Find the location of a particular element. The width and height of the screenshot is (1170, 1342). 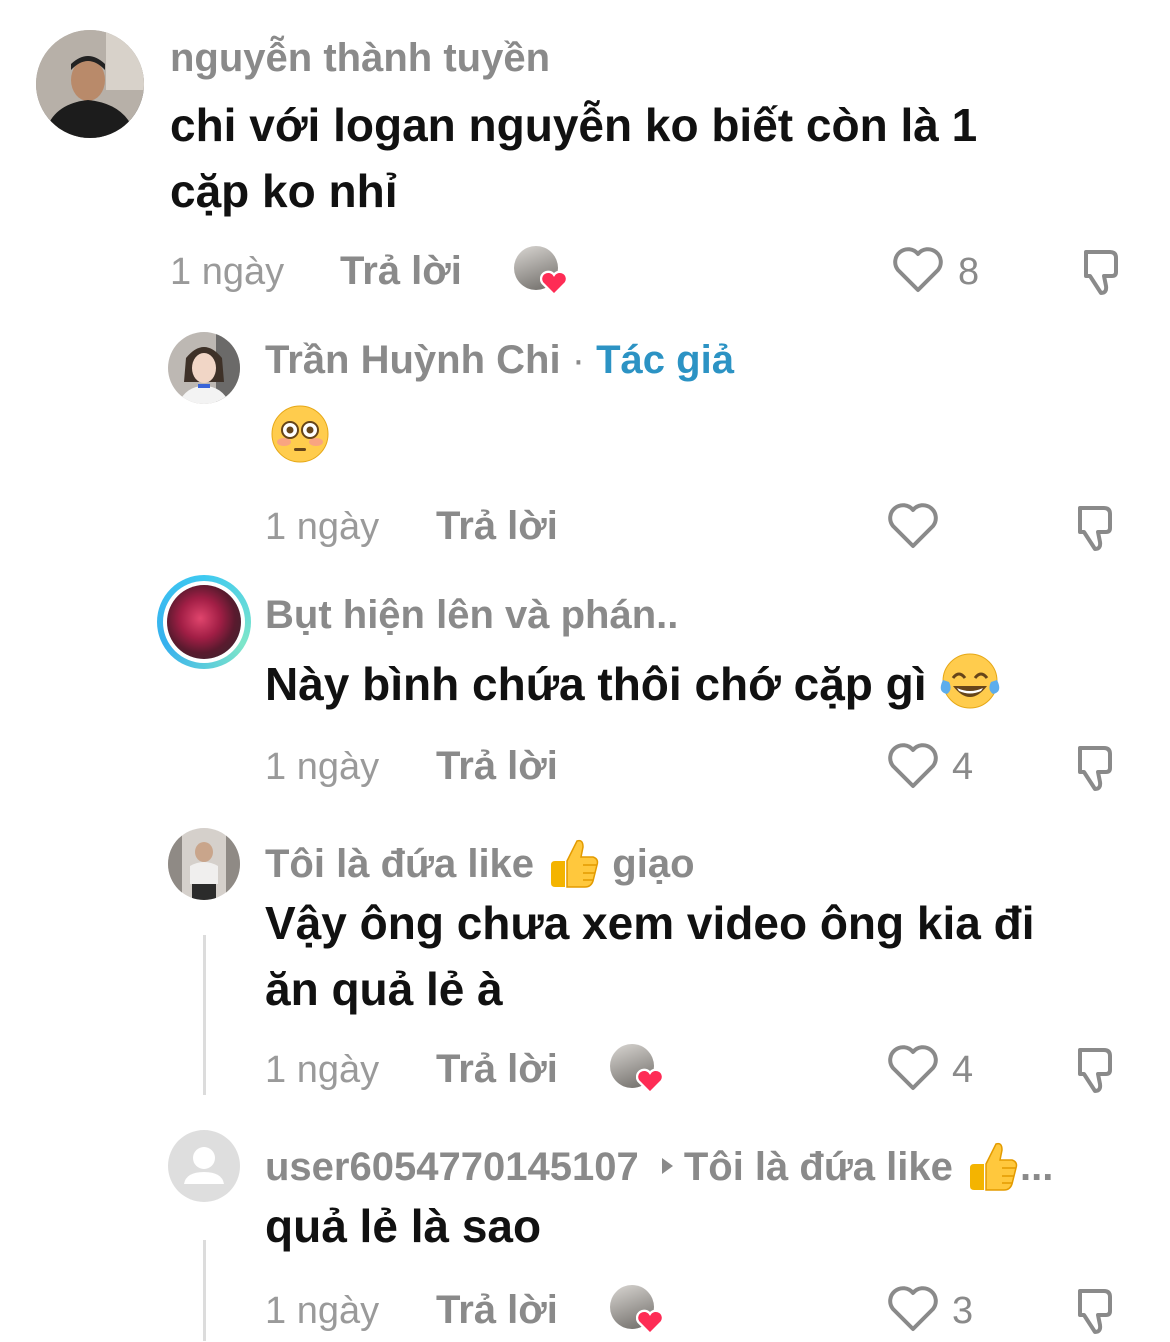

flushed-face-emoji-icon is located at coordinates (300, 434).